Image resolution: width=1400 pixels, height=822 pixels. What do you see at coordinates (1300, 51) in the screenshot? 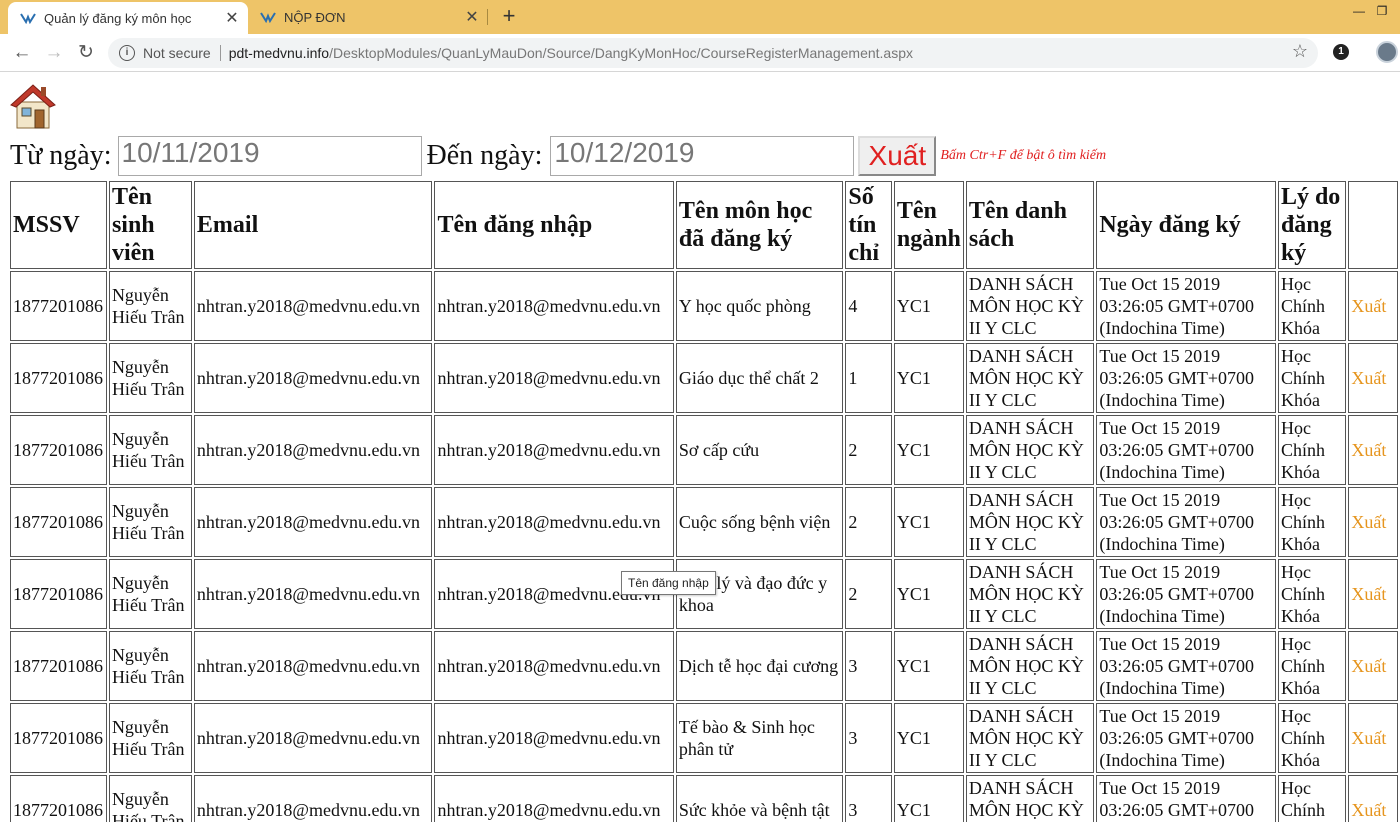
I see `bookmark-star-icon: ☆` at bounding box center [1300, 51].